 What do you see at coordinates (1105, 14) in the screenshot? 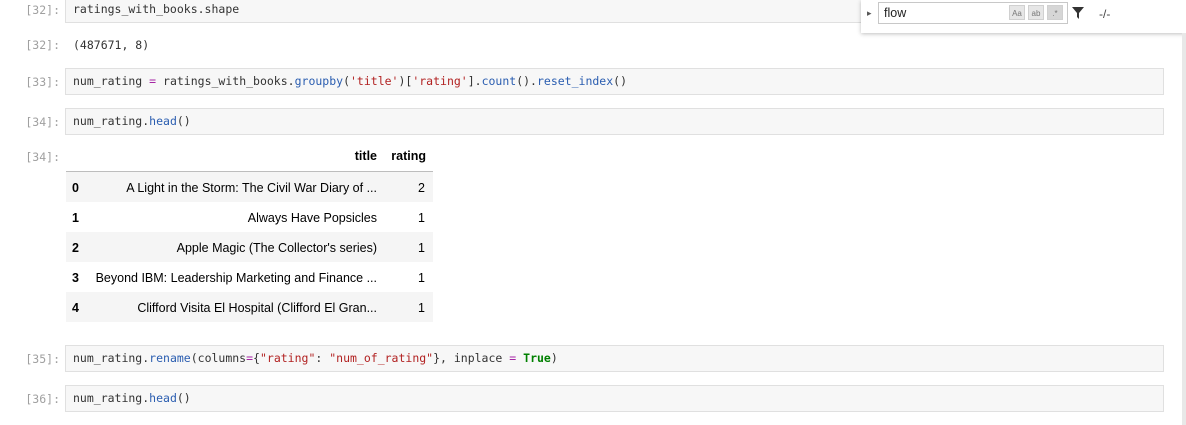
I see `find-result-count: -/-` at bounding box center [1105, 14].